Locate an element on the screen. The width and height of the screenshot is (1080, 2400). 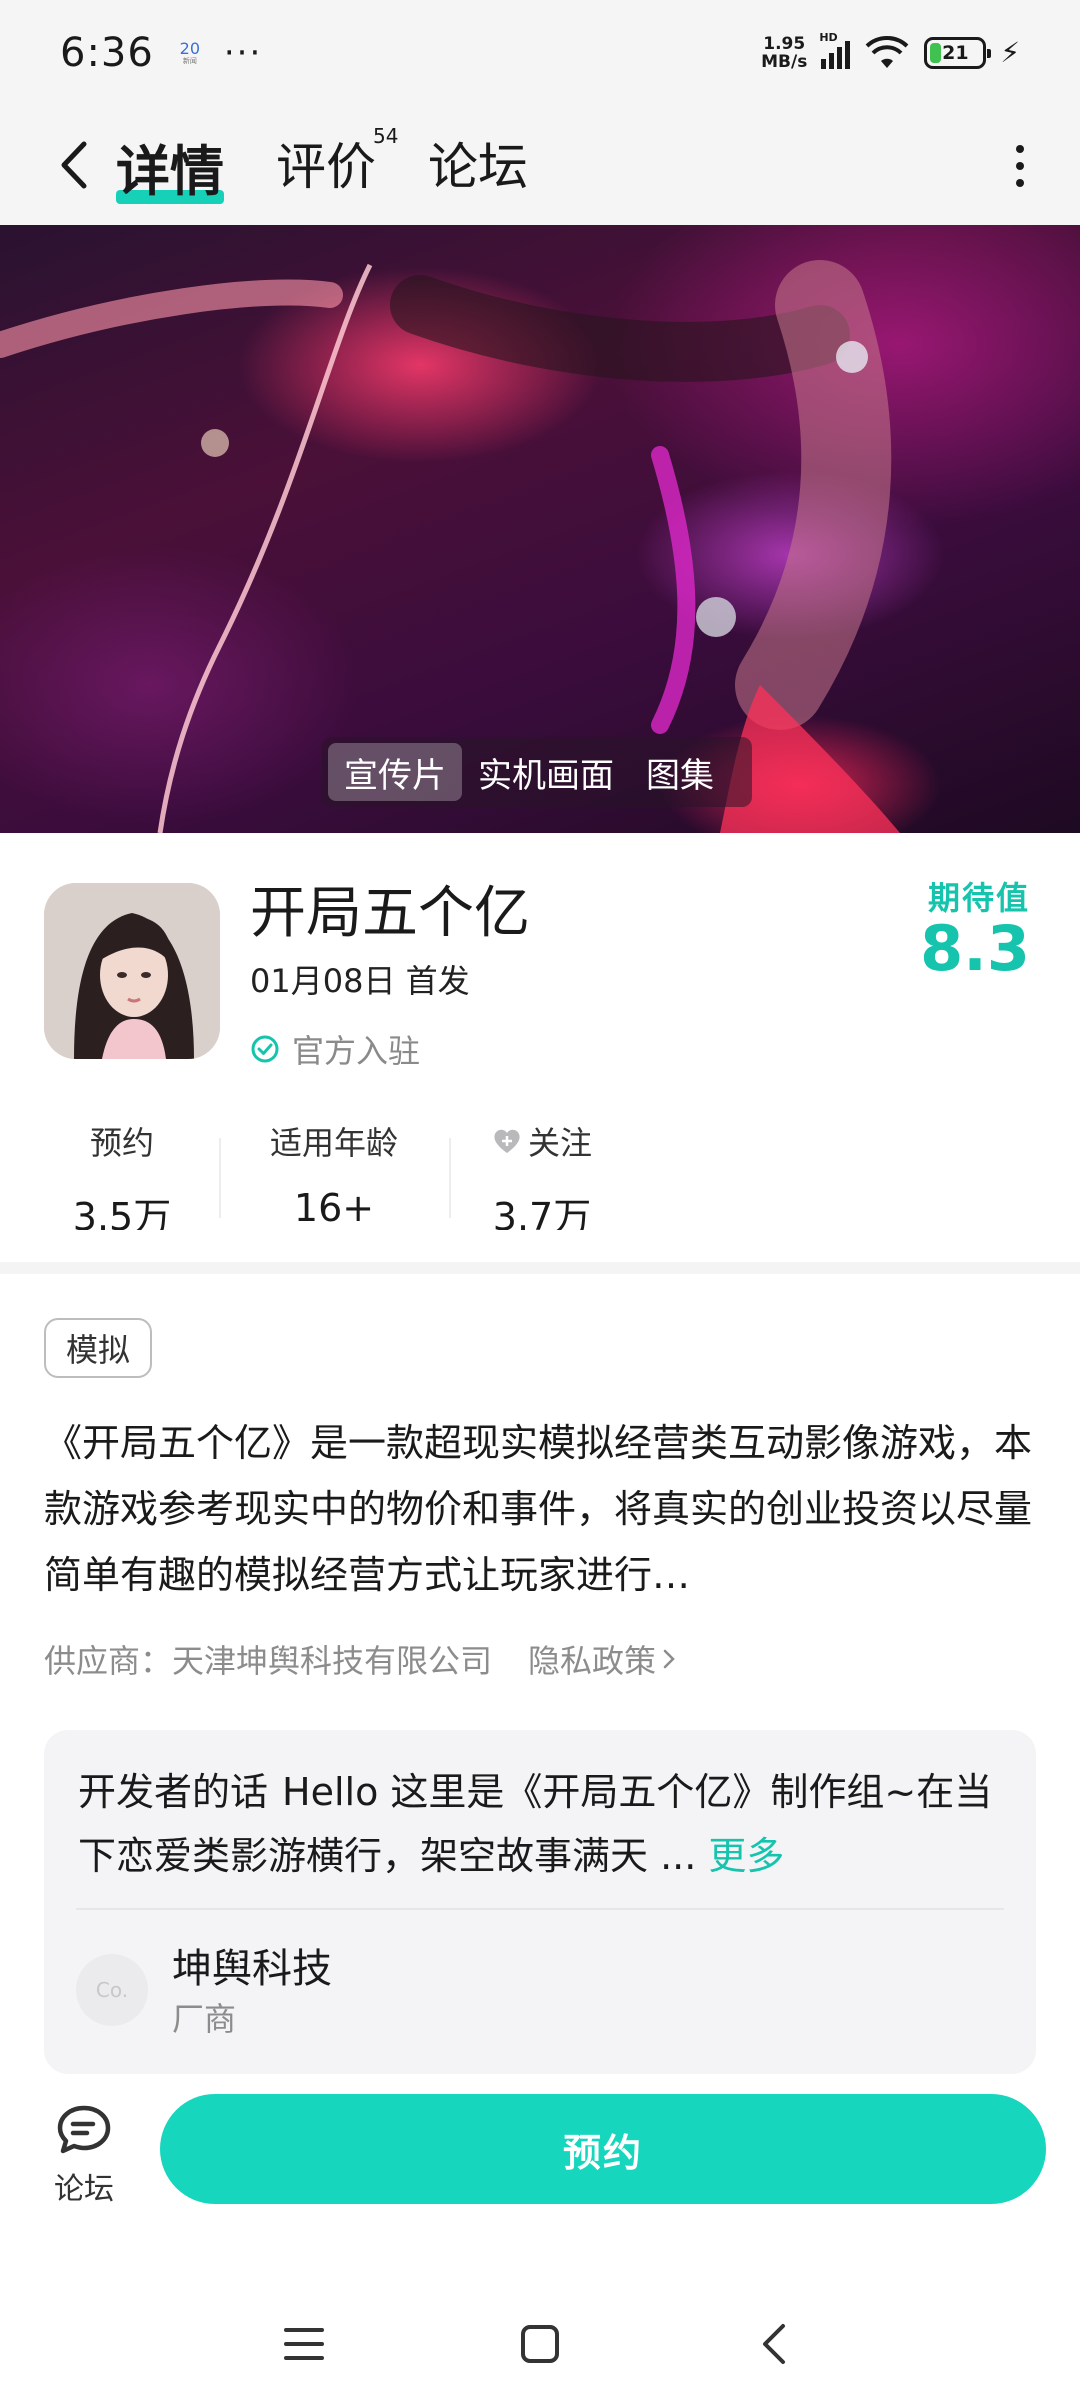
forum-label: 论坛 is located at coordinates (84, 2189).